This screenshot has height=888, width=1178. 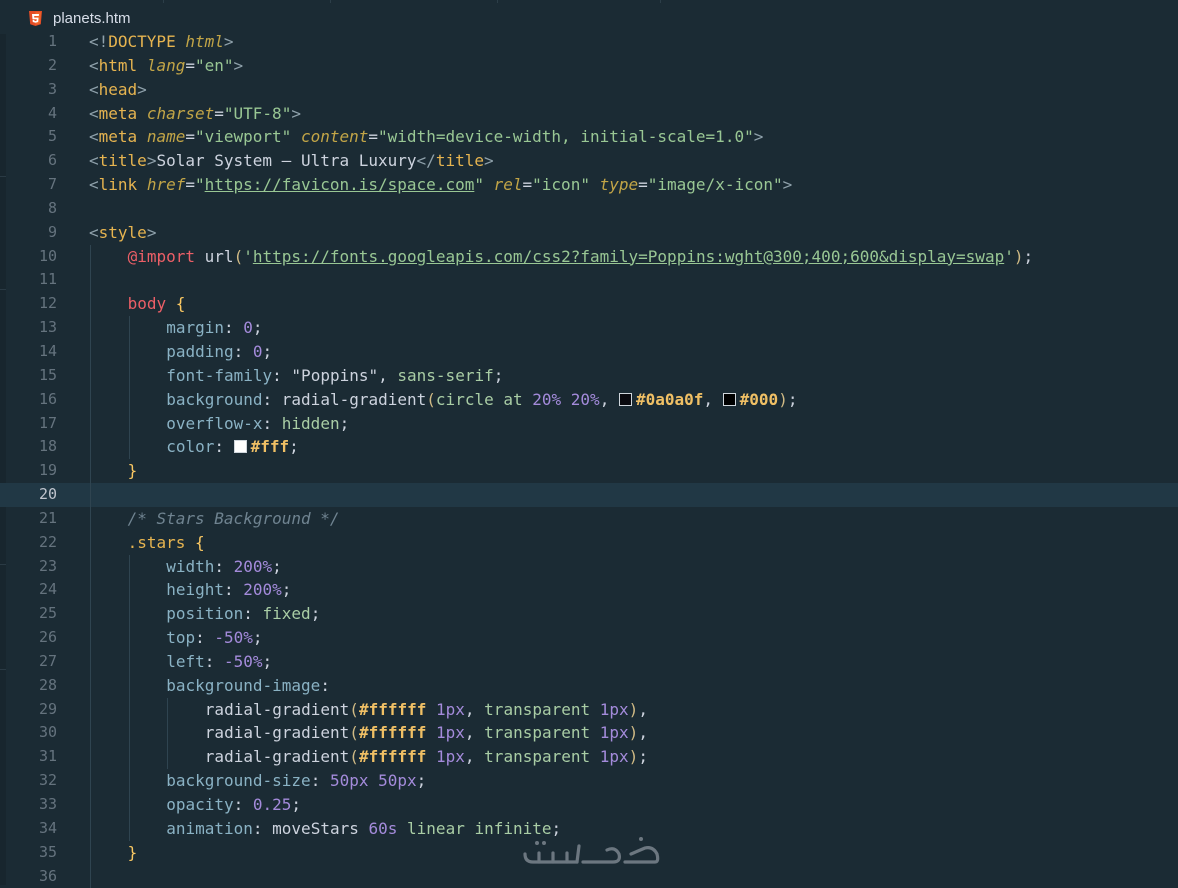 What do you see at coordinates (589, 423) in the screenshot?
I see `code-line: 17 overflow-x: hidden;` at bounding box center [589, 423].